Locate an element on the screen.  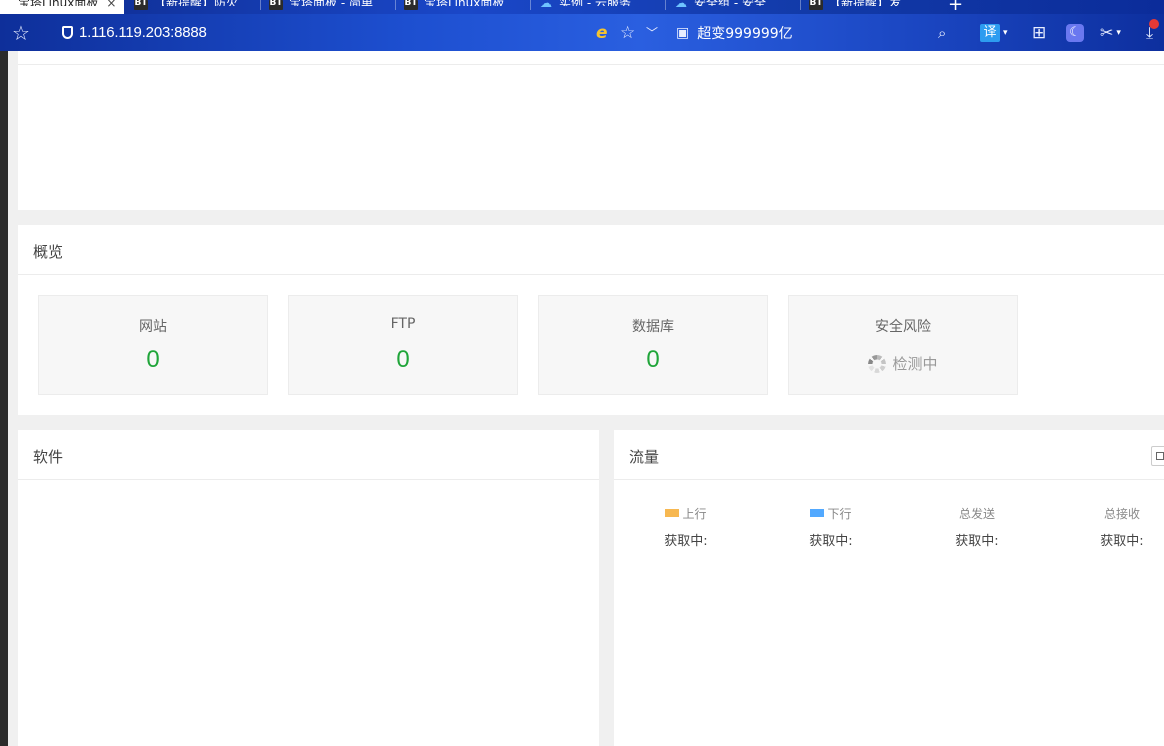
tab-security-group: ☁ 安全组 - 安全 is located at coordinates (732, 7).